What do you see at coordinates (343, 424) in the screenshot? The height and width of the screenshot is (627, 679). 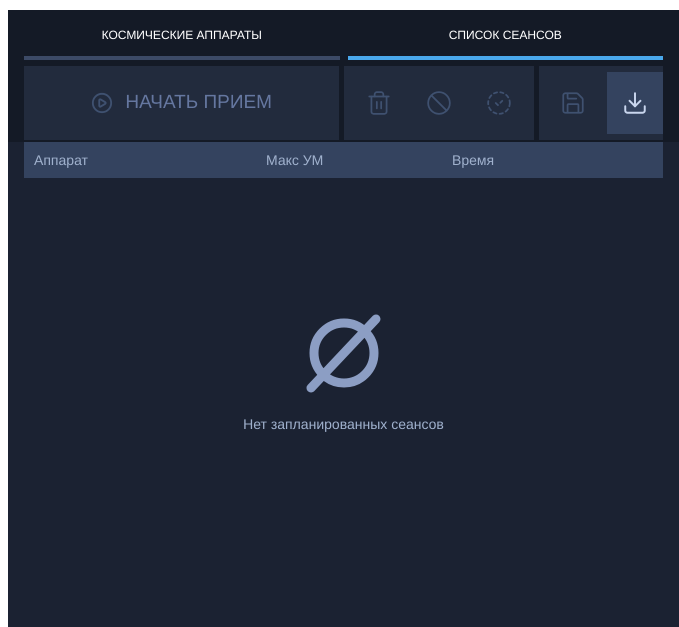 I see `empty-message: Нет запланированных сеансов` at bounding box center [343, 424].